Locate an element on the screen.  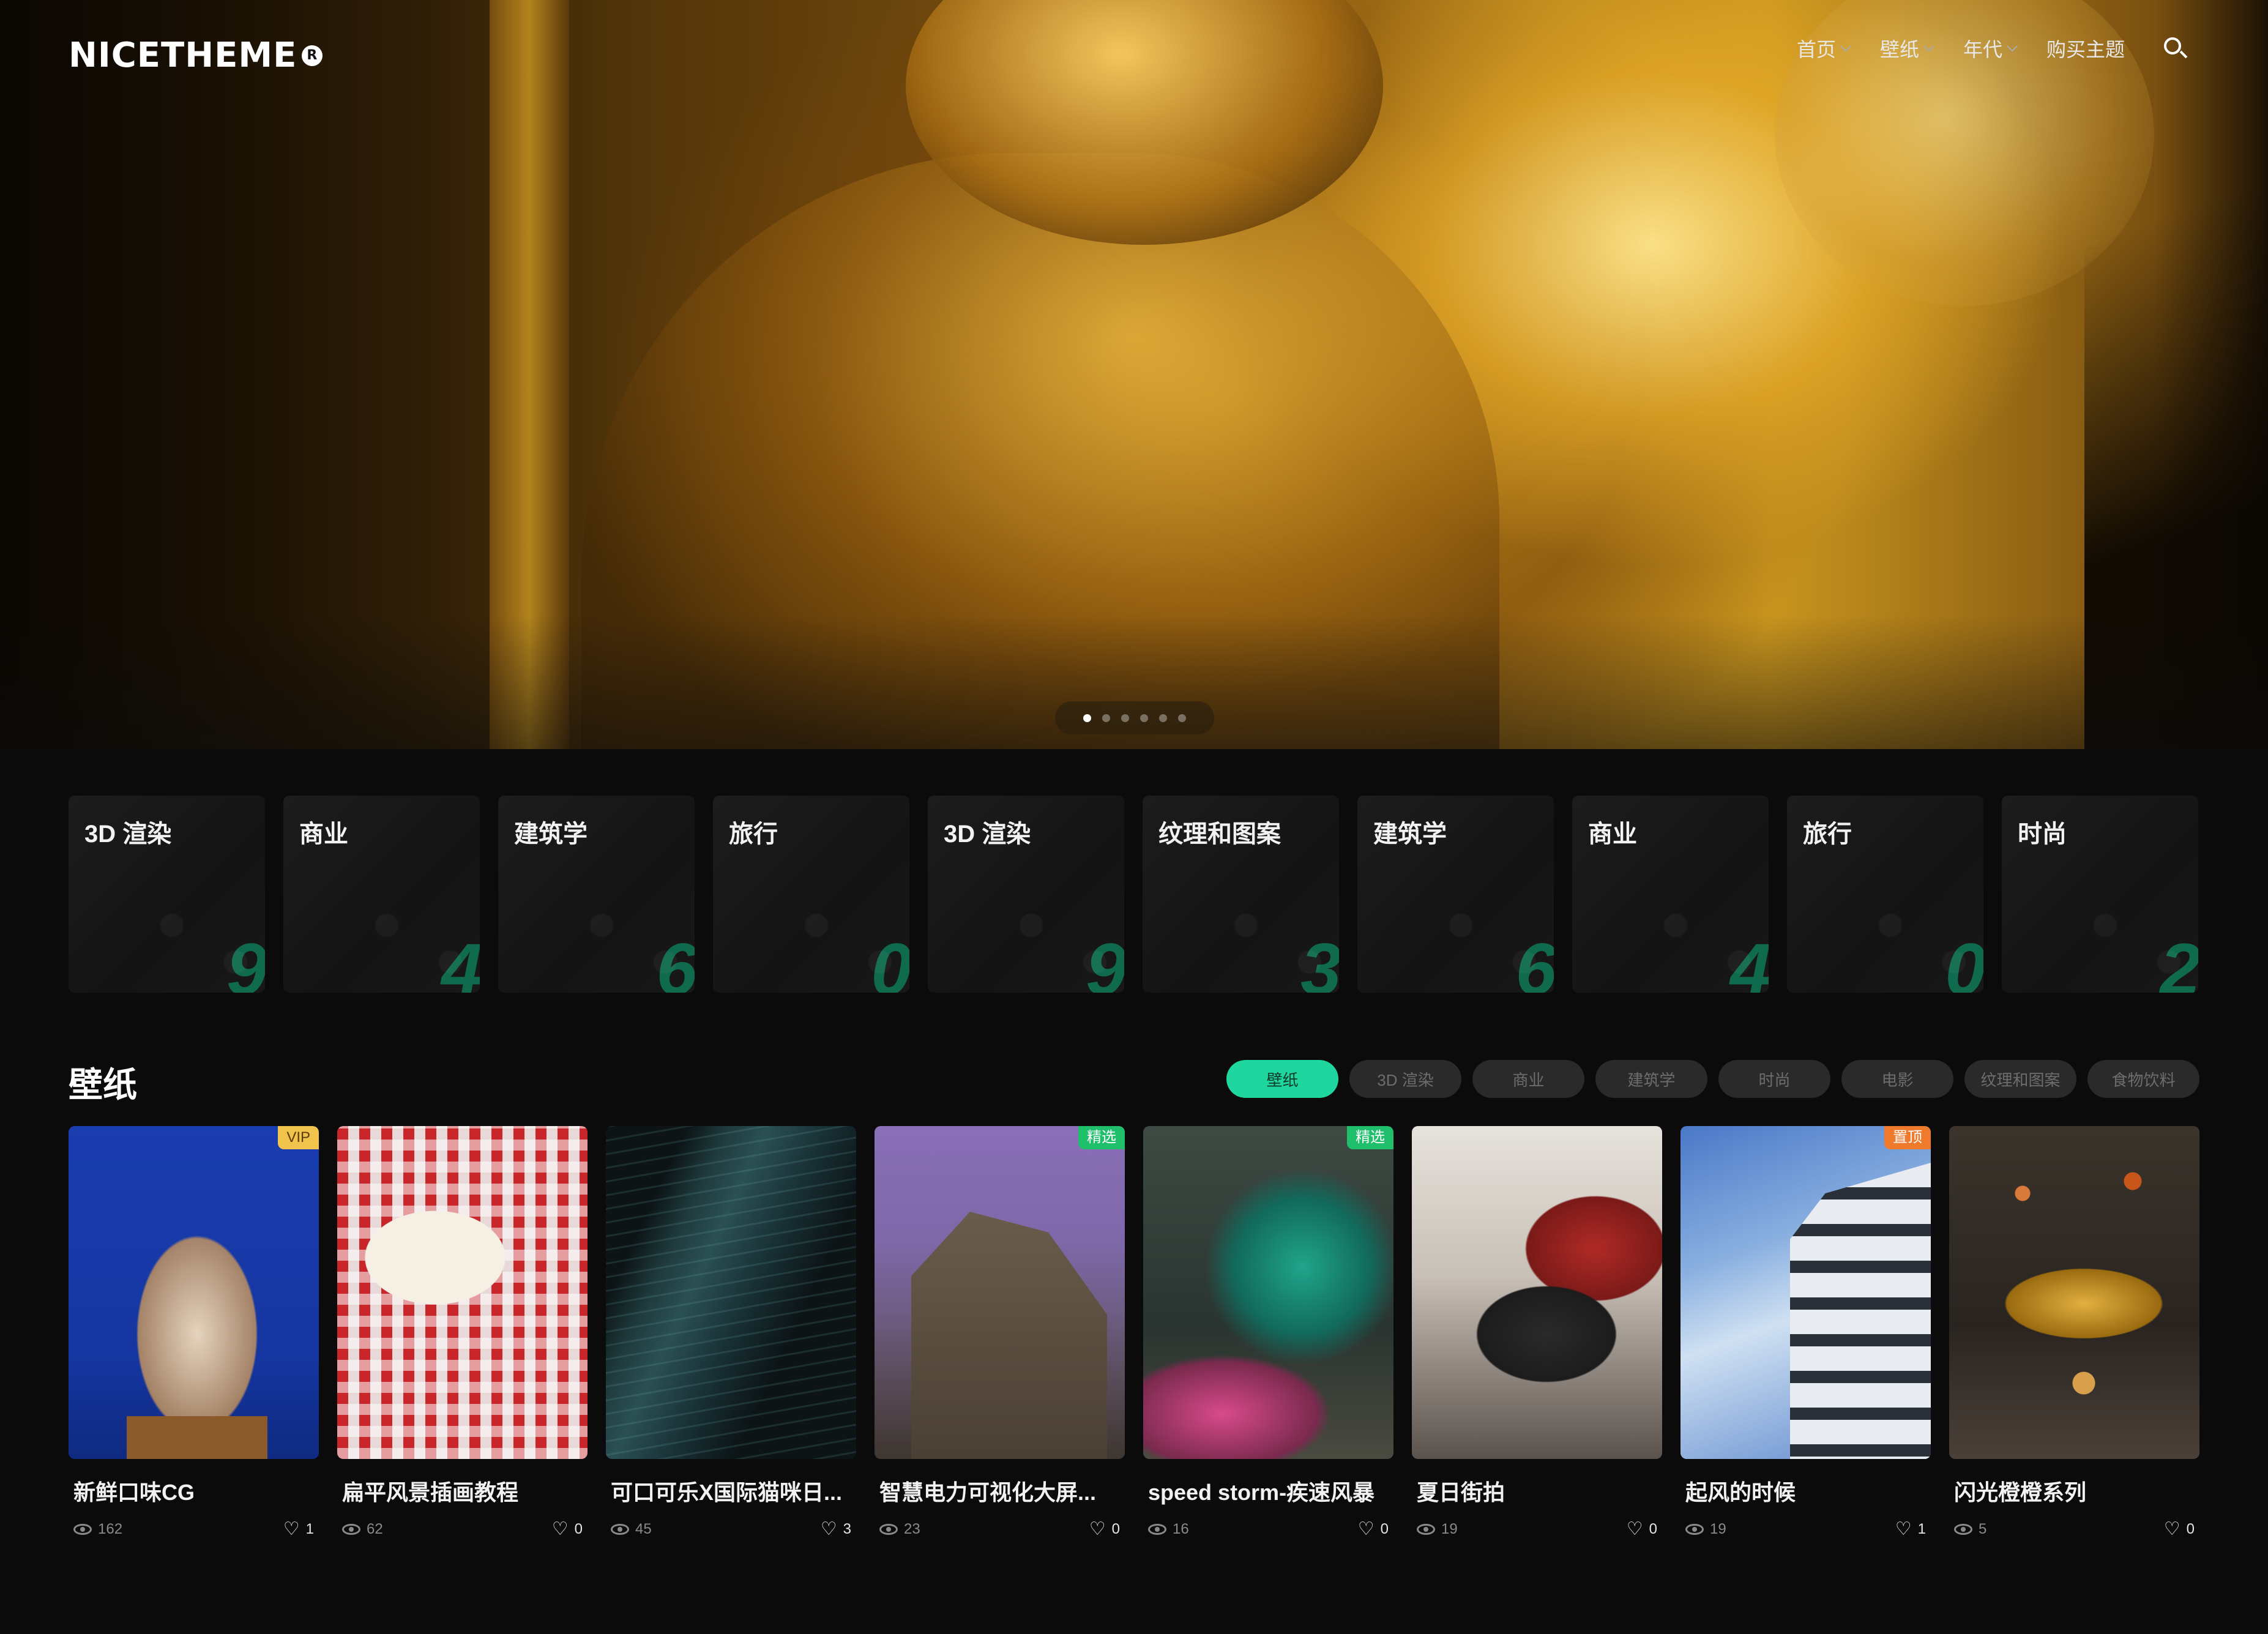
nav-item-home: 首页 is located at coordinates (1824, 48).